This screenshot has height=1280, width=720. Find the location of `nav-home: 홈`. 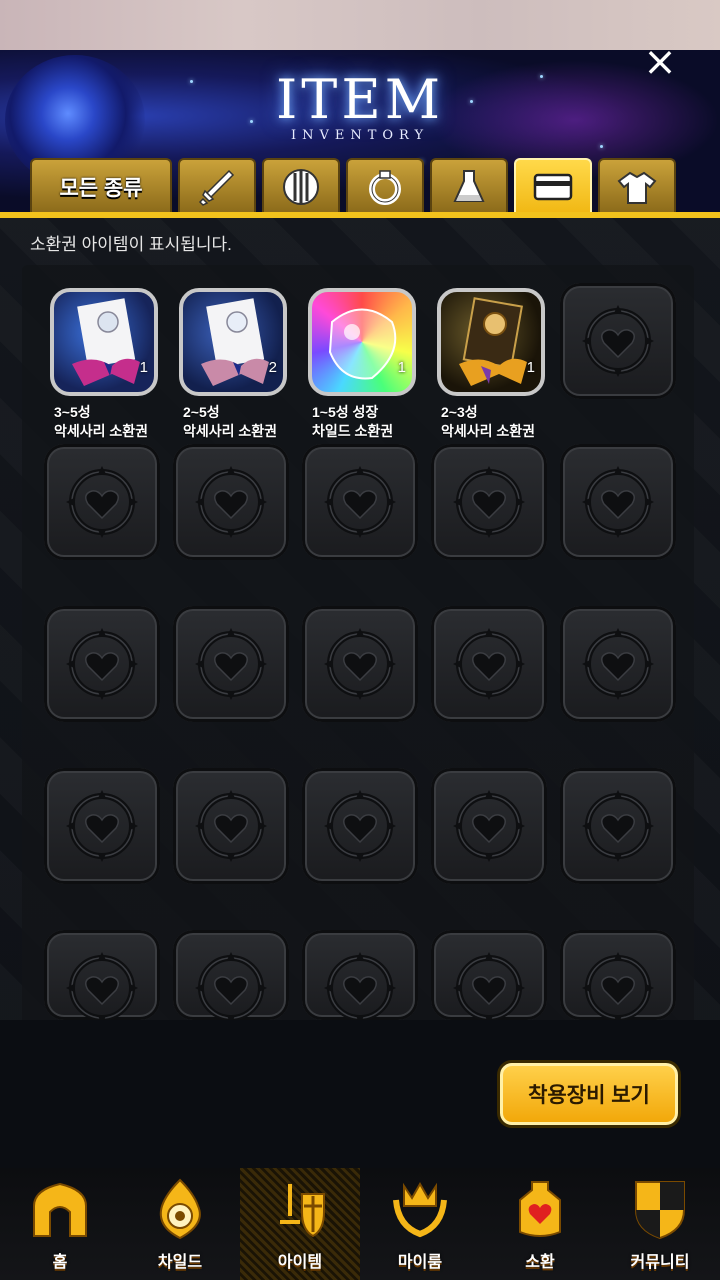

nav-home: 홈 is located at coordinates (60, 1224).